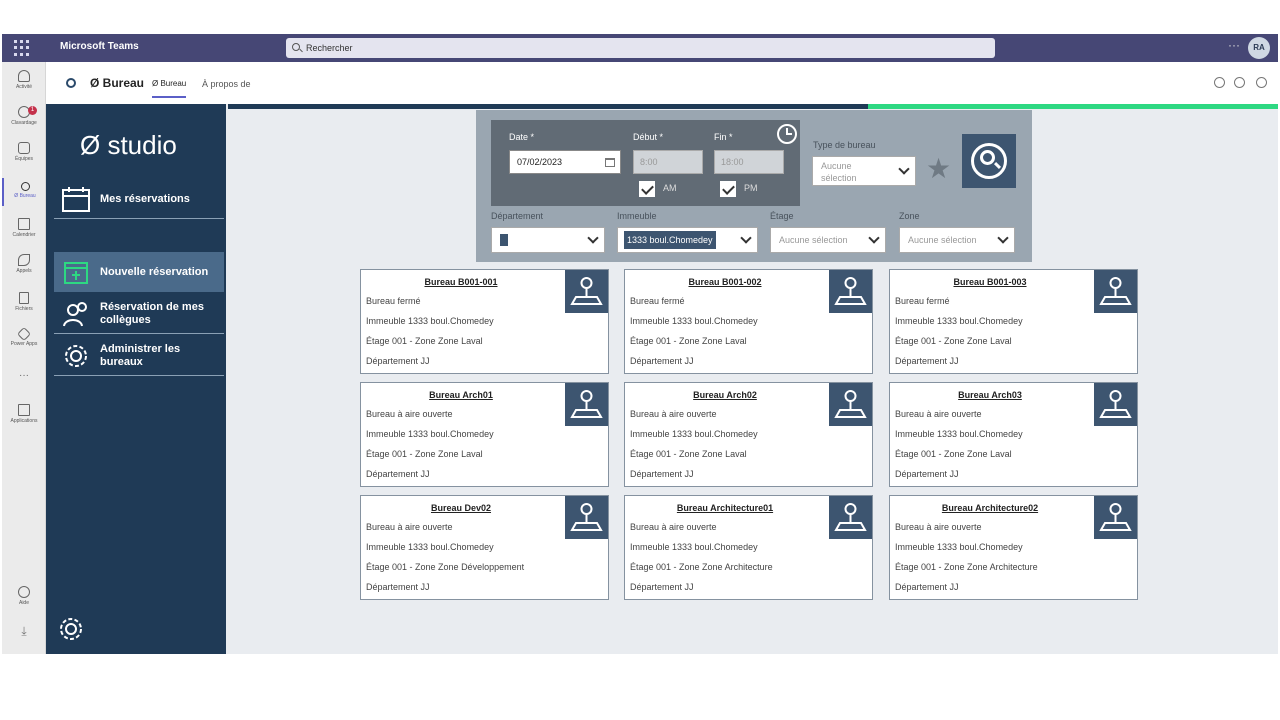 The width and height of the screenshot is (1280, 720). I want to click on desk-card-title: Bureau B001-003, so click(990, 282).